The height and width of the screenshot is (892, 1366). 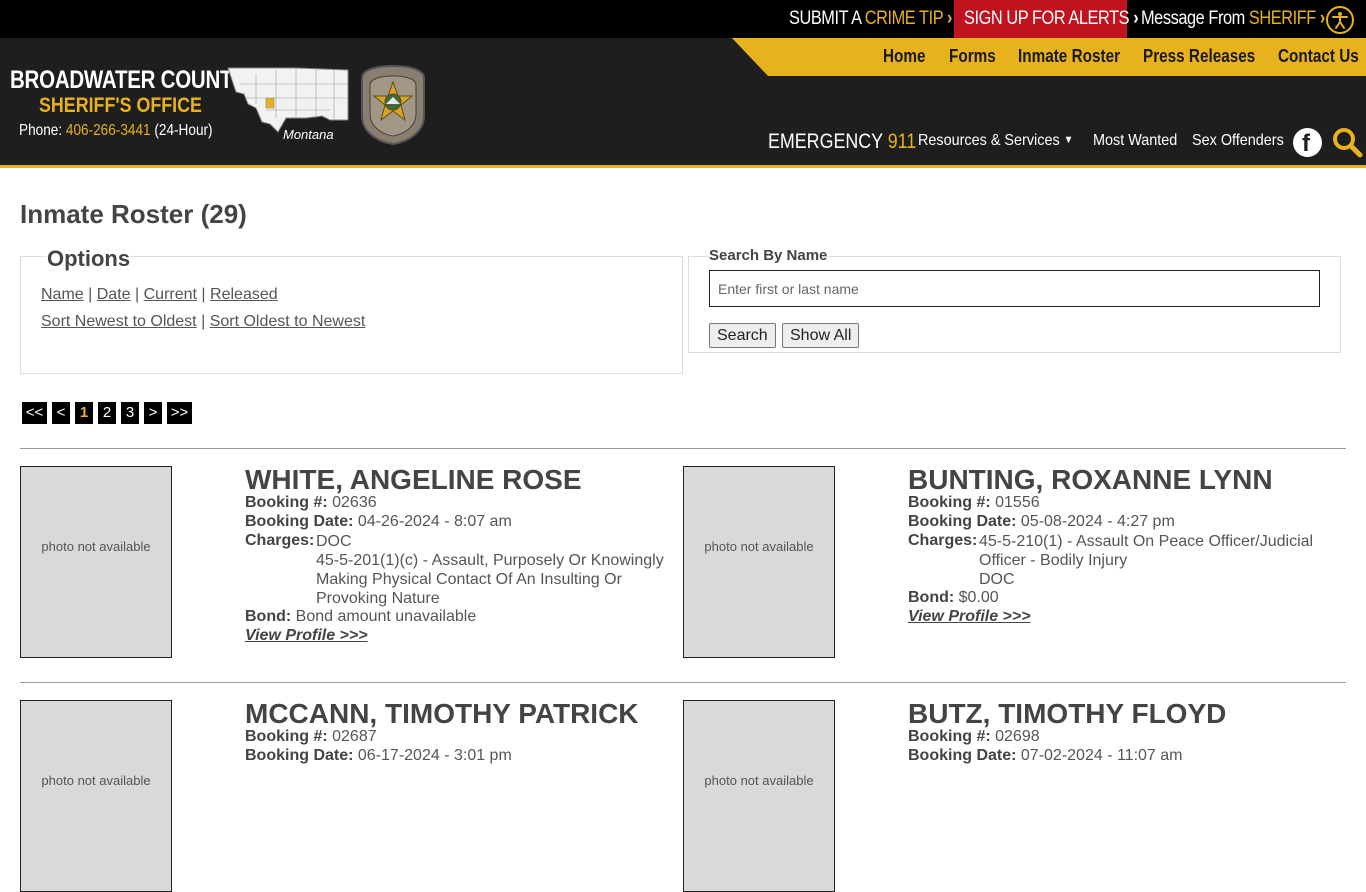 I want to click on submit-crime-tip-link: SUBMIT A CRIME TIP ›, so click(x=870, y=19).